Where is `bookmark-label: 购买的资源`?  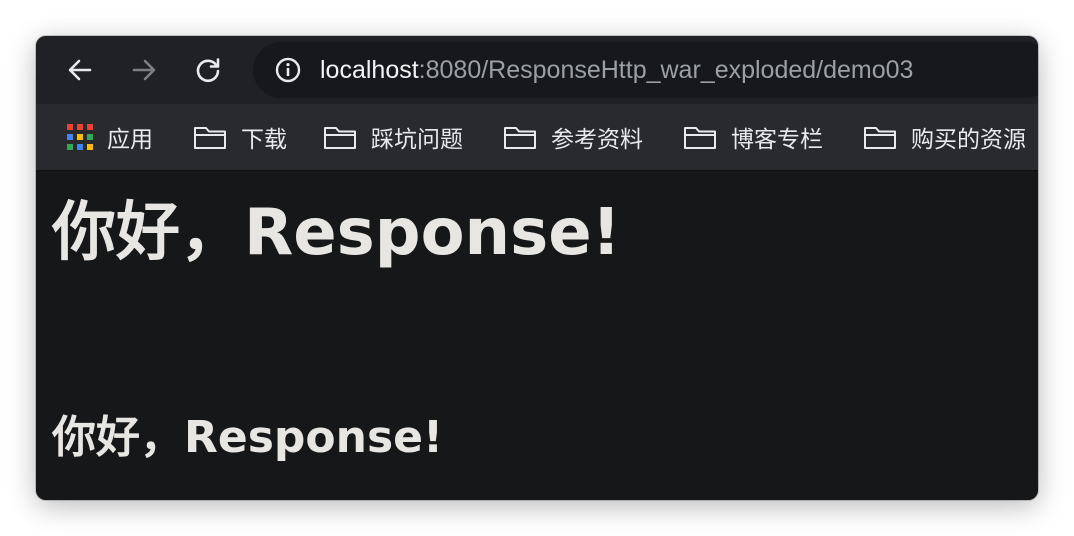
bookmark-label: 购买的资源 is located at coordinates (968, 140).